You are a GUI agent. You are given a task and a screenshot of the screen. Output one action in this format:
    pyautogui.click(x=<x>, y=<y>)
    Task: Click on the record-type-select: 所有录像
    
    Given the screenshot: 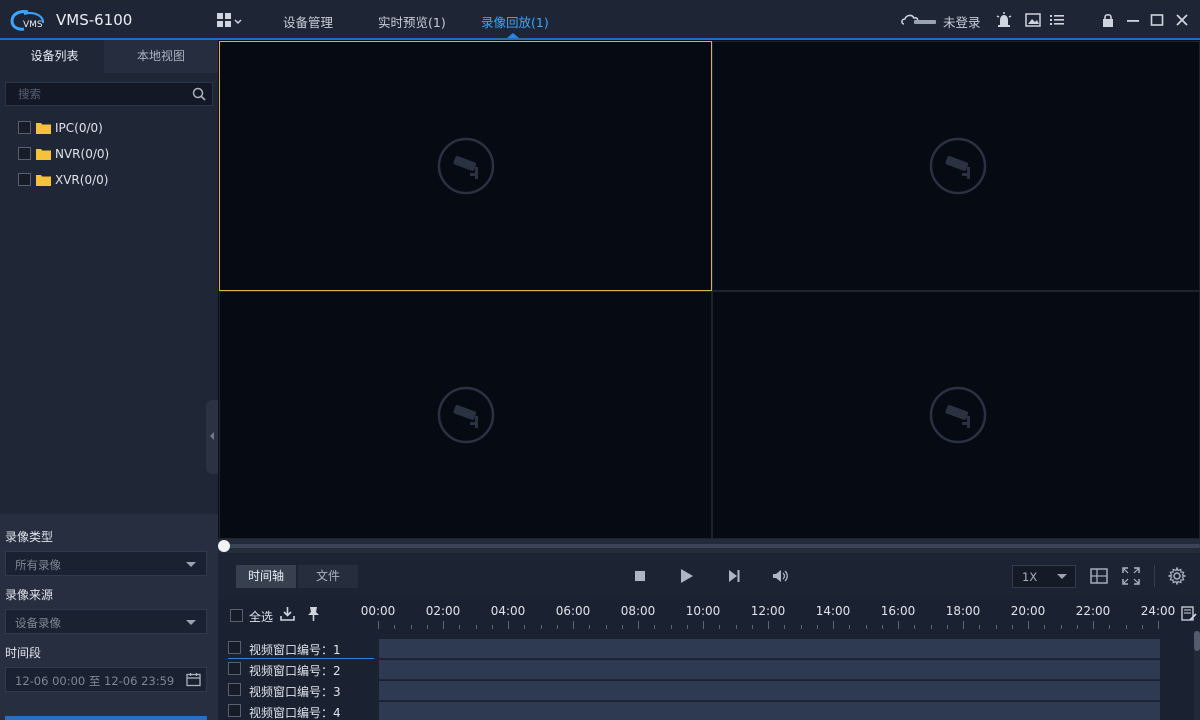 What is the action you would take?
    pyautogui.click(x=106, y=563)
    